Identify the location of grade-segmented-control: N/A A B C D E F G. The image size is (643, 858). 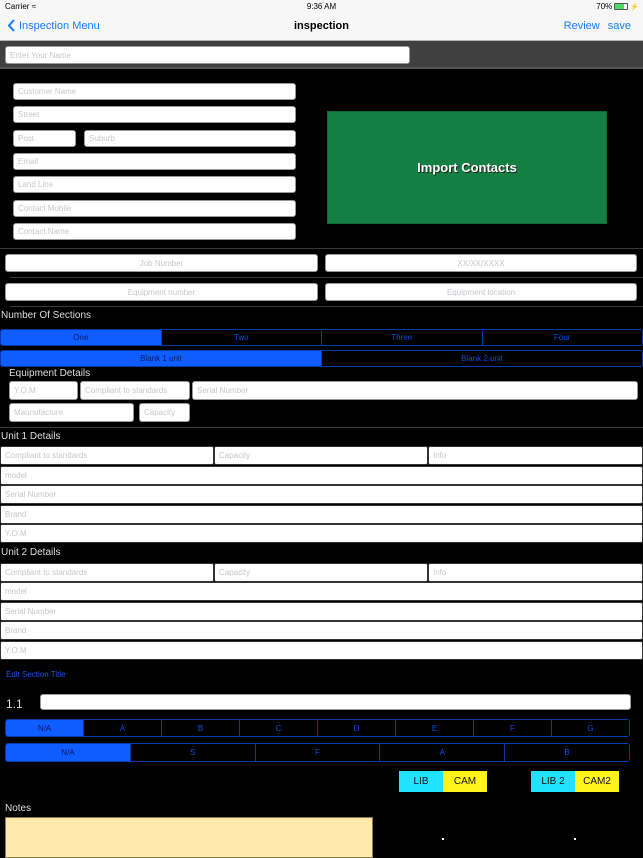
(317, 728).